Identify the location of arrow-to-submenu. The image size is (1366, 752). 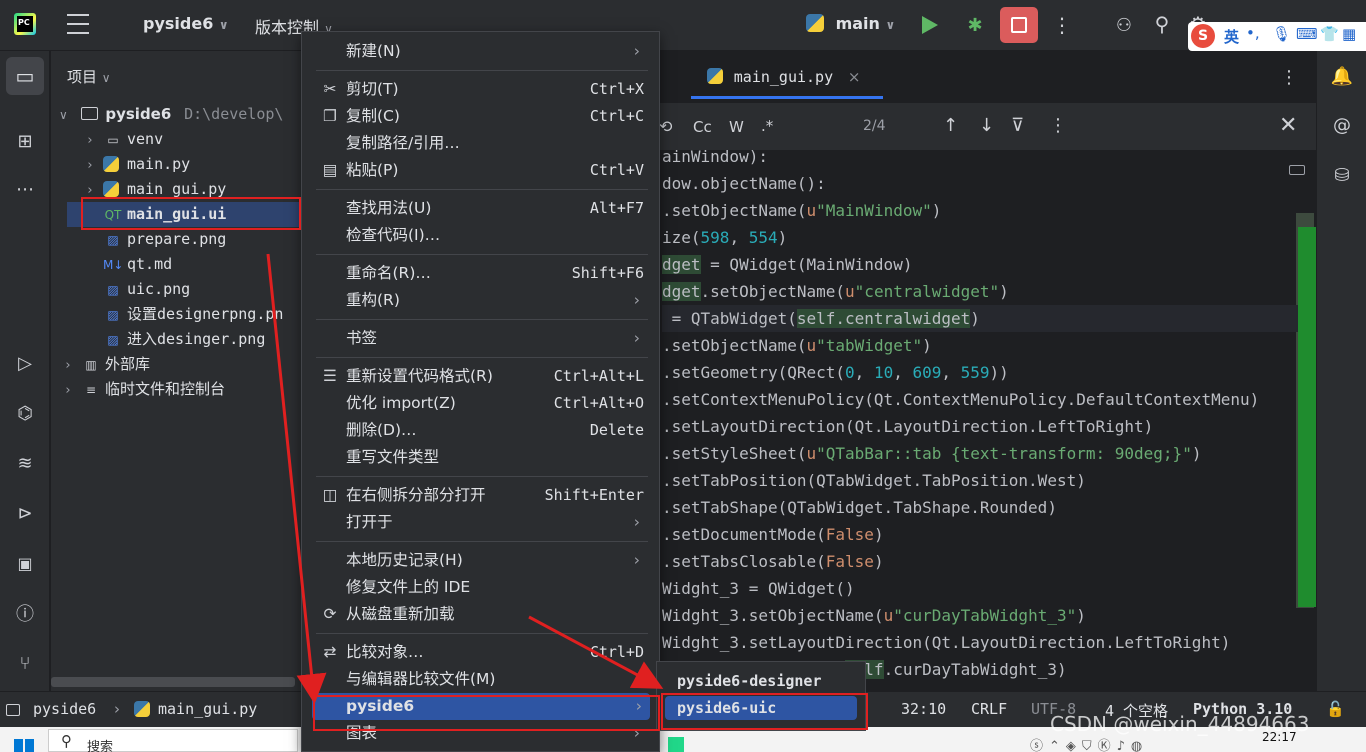
(596, 652).